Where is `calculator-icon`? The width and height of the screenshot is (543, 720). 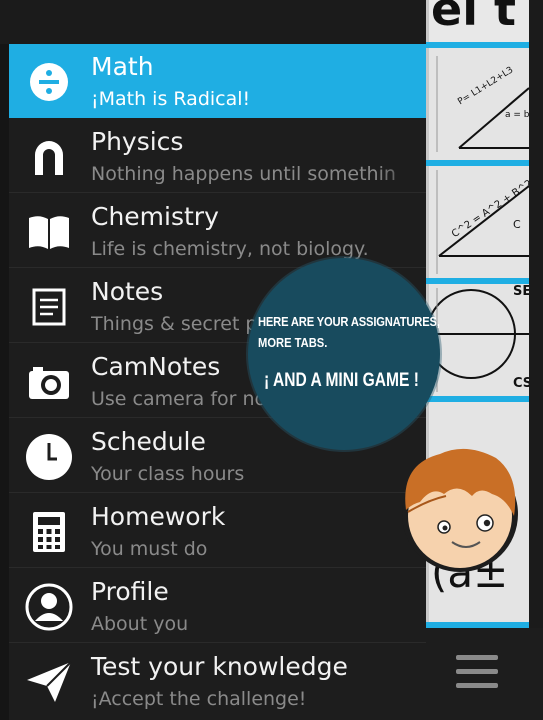
calculator-icon is located at coordinates (49, 532).